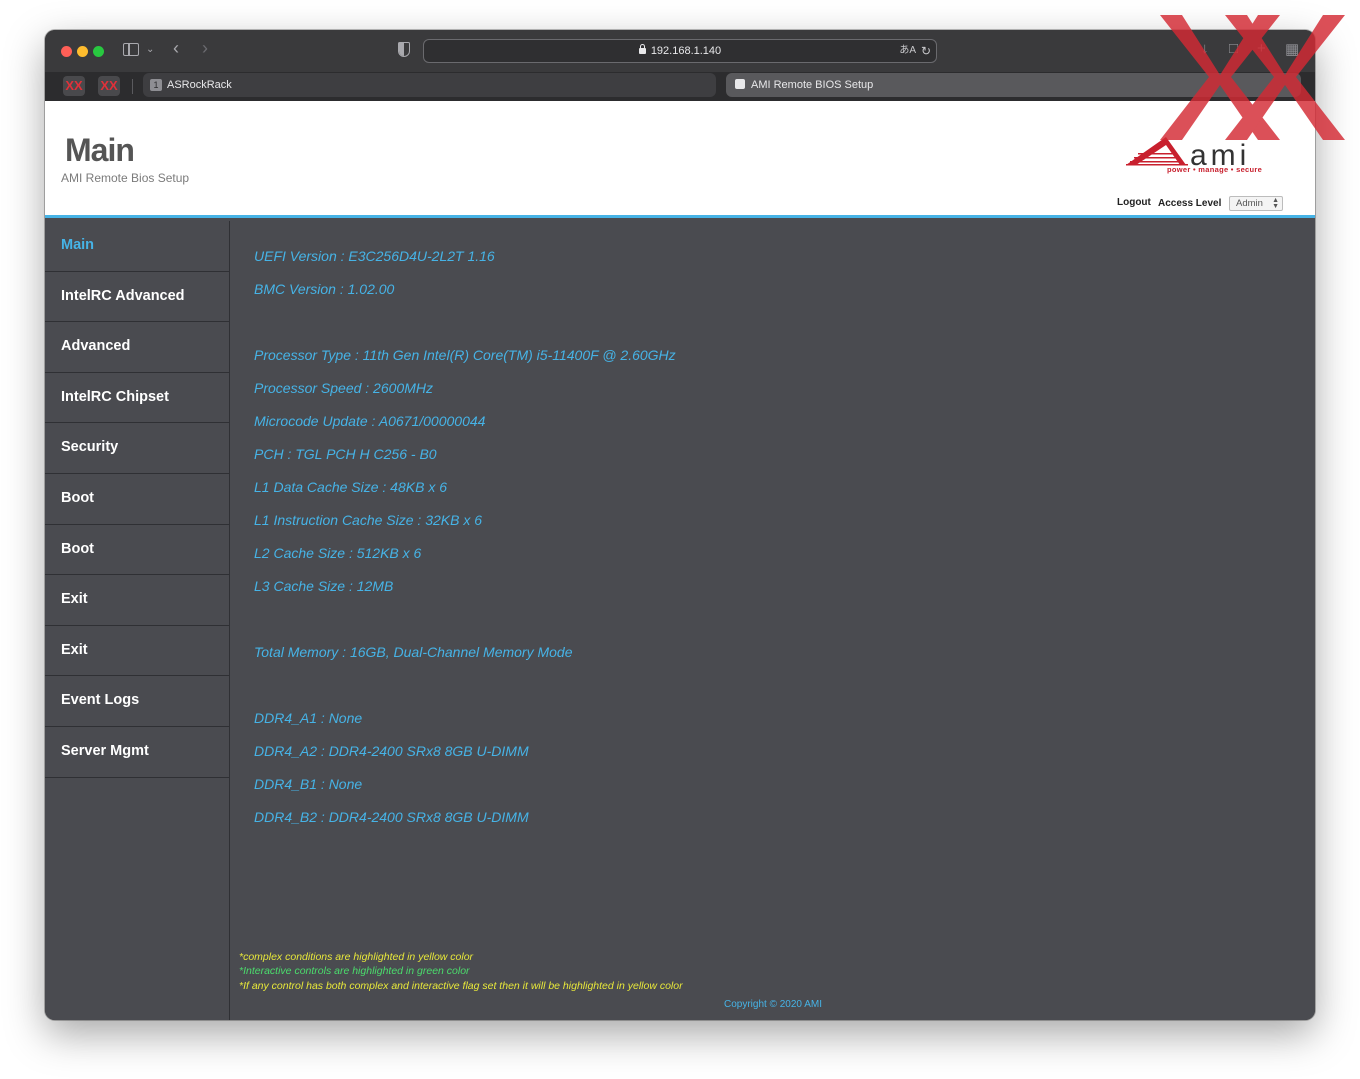 The image size is (1360, 1079). What do you see at coordinates (368, 520) in the screenshot?
I see `l1-instruction-cache: L1 Instruction Cache Size : 32KB x 6` at bounding box center [368, 520].